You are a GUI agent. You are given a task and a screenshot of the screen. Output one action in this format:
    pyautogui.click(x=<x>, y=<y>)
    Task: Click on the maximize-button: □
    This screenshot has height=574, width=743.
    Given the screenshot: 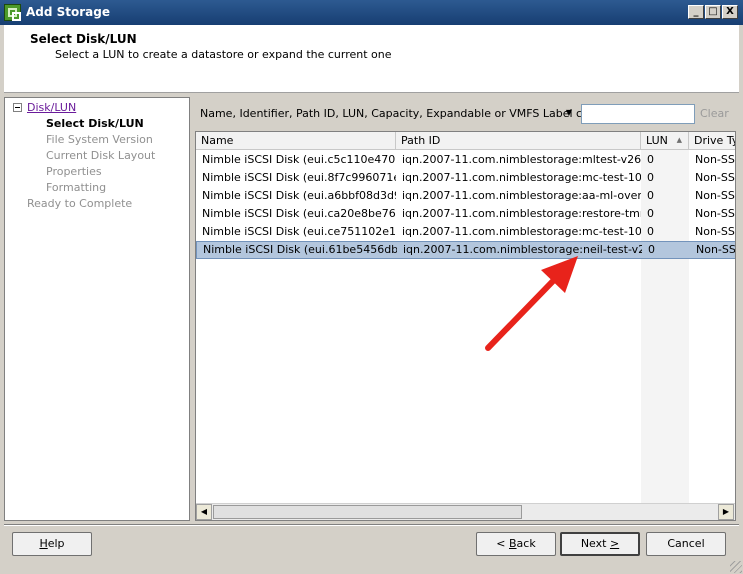 What is the action you would take?
    pyautogui.click(x=713, y=12)
    